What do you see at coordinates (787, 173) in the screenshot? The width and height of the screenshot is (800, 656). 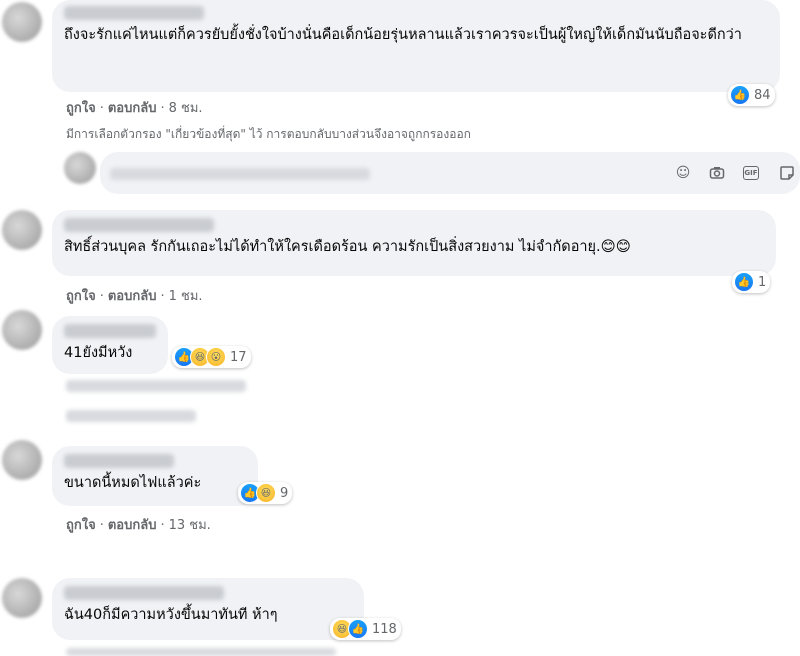 I see `sticker-icon` at bounding box center [787, 173].